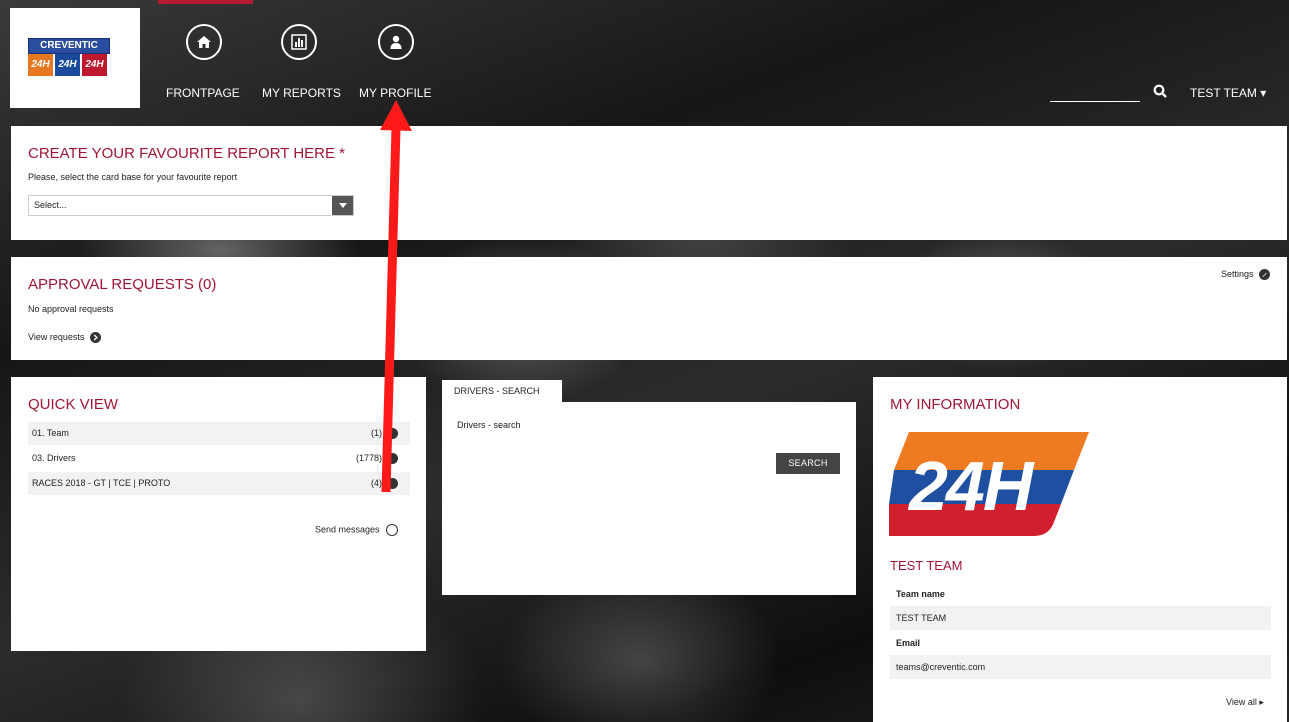 The height and width of the screenshot is (722, 1289). Describe the element at coordinates (187, 153) in the screenshot. I see `favourite-title: CREATE YOUR FAVOURITE REPORT HERE *` at that location.